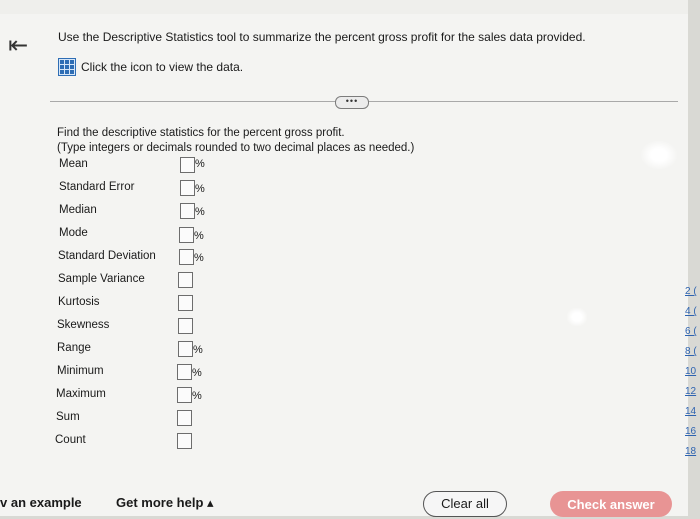  What do you see at coordinates (83, 325) in the screenshot?
I see `stat-label: Skewness` at bounding box center [83, 325].